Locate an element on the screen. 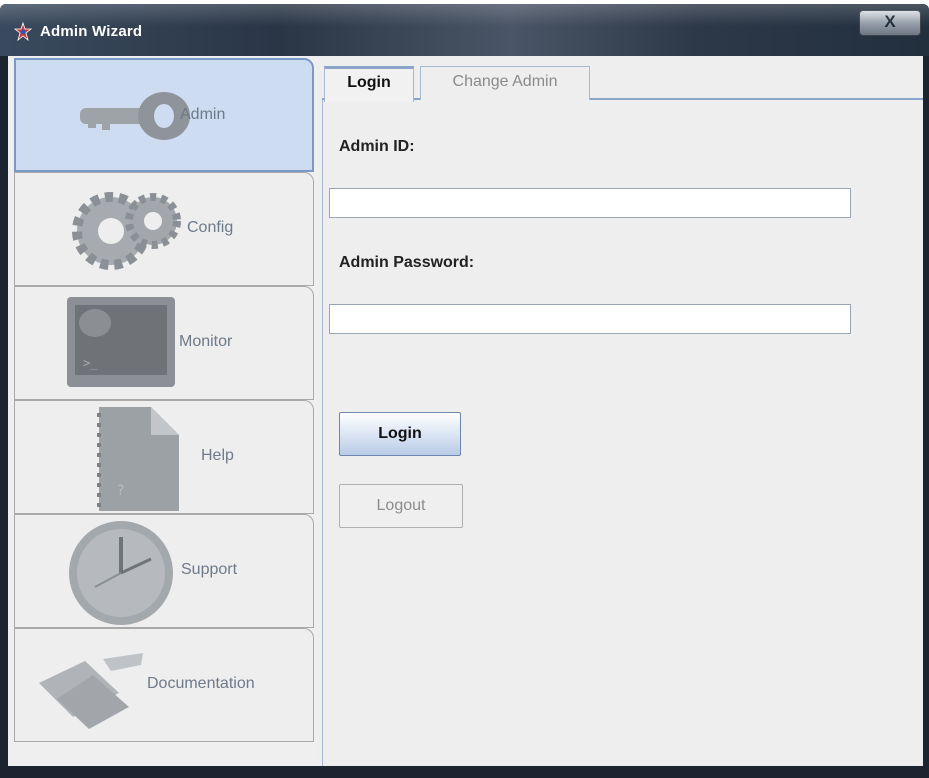  title-bar: Admin Wizard X is located at coordinates (464, 30).